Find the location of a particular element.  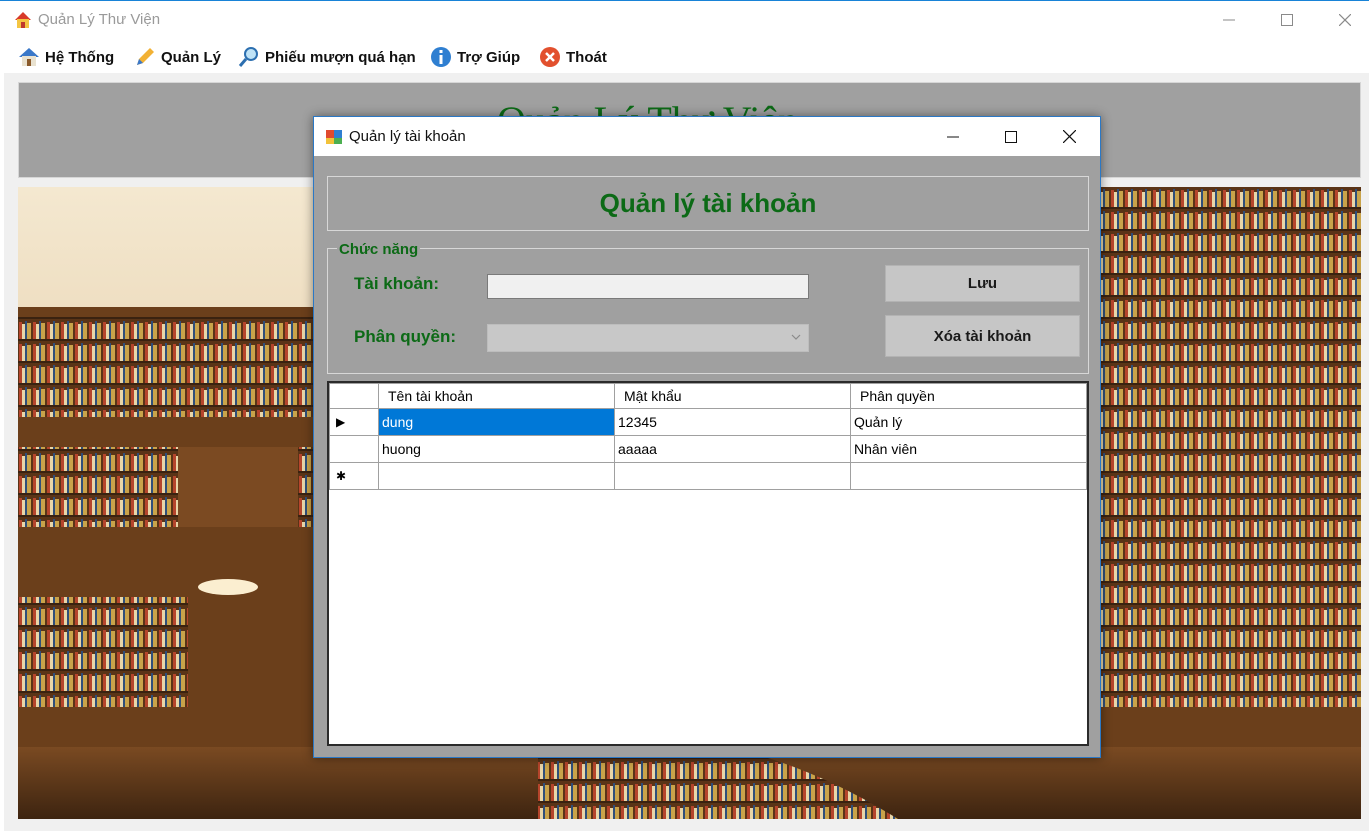

cell-username: huong is located at coordinates (496, 449).